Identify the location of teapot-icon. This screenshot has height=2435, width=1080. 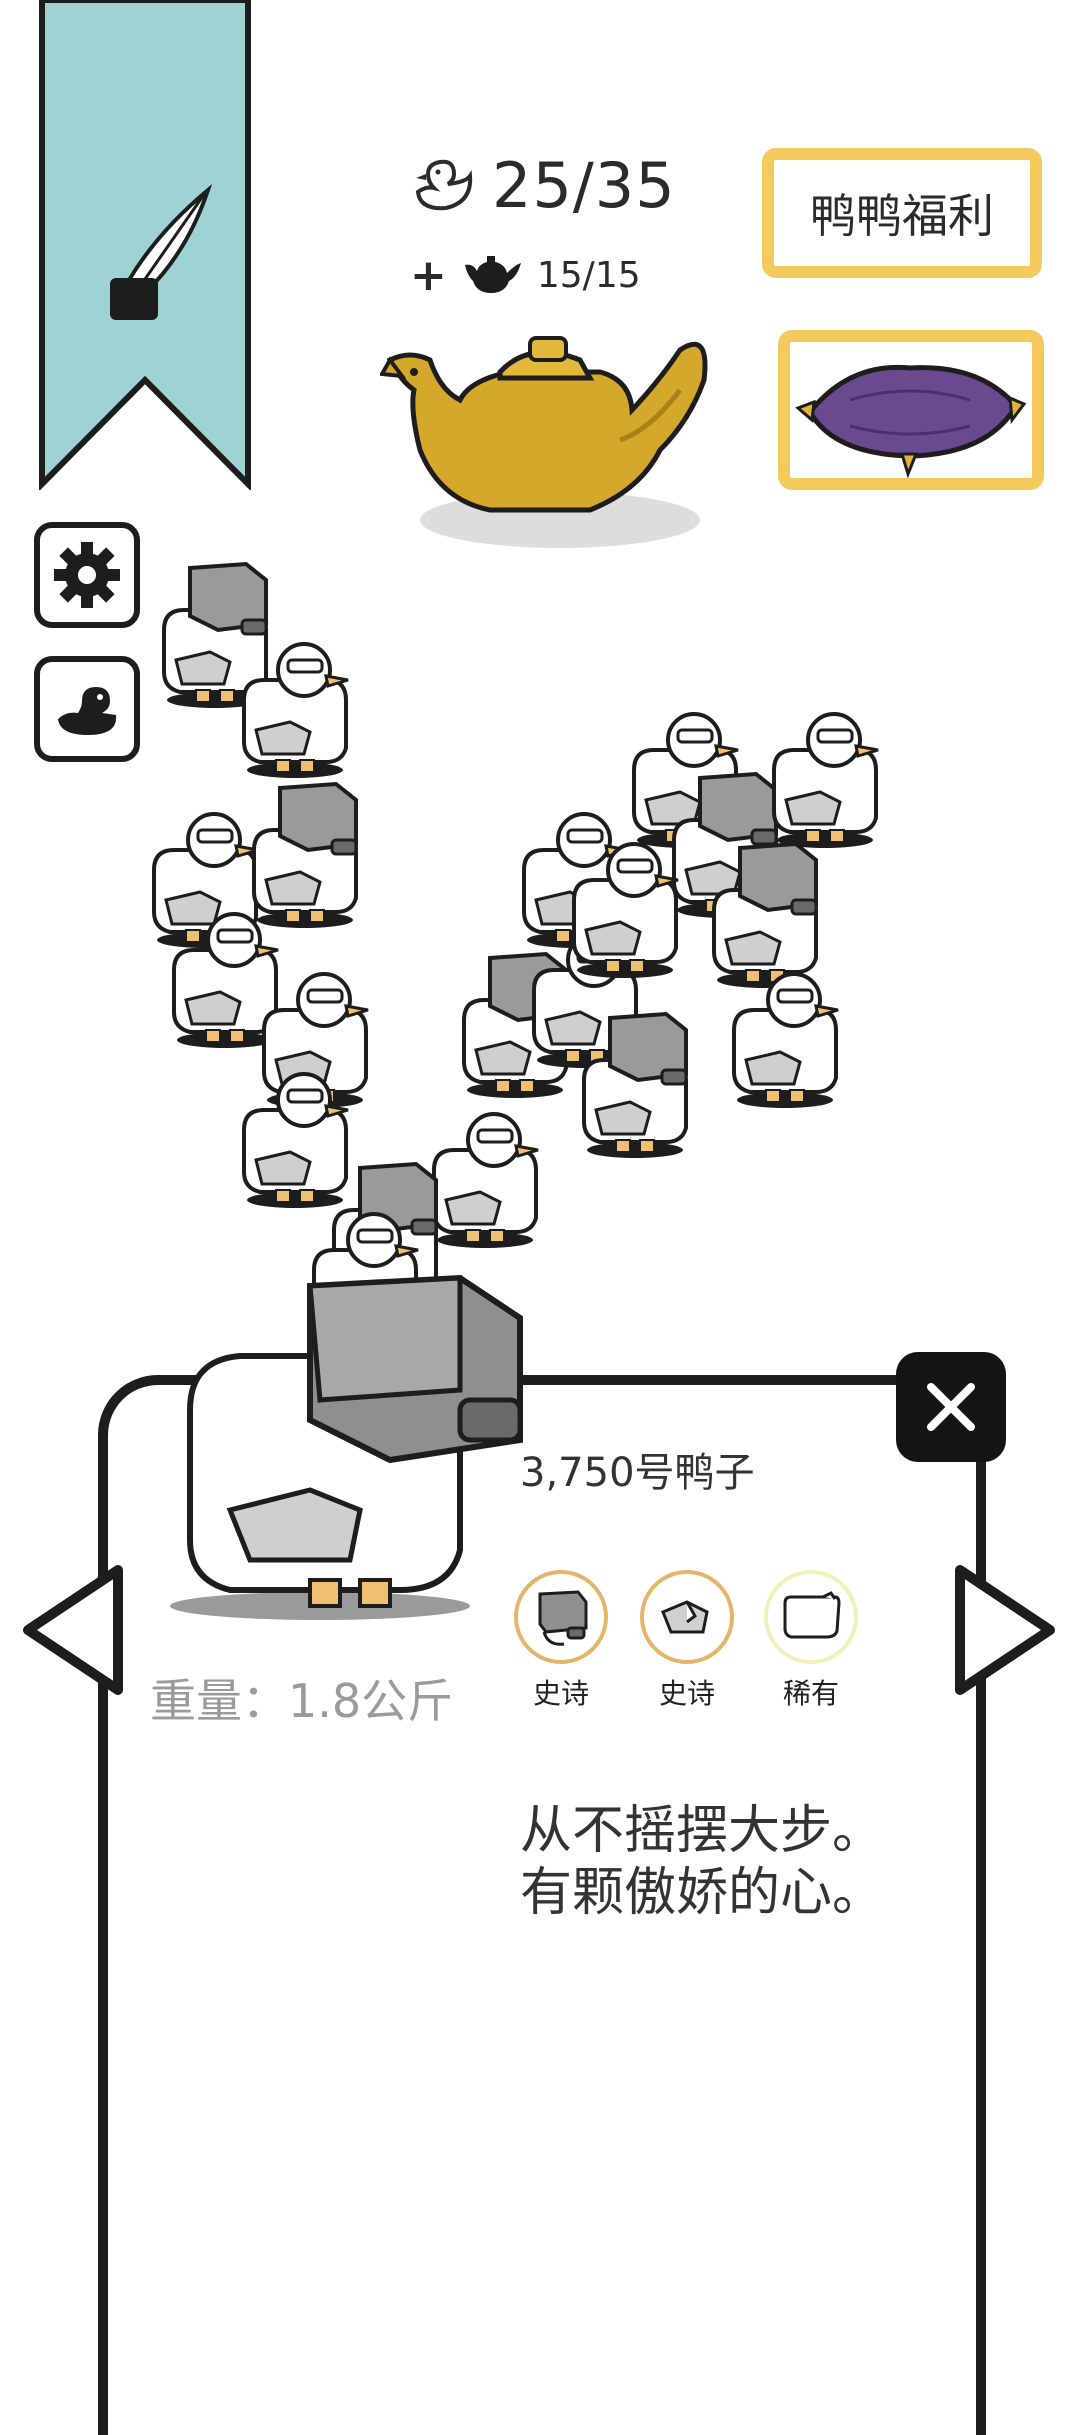
(492, 274).